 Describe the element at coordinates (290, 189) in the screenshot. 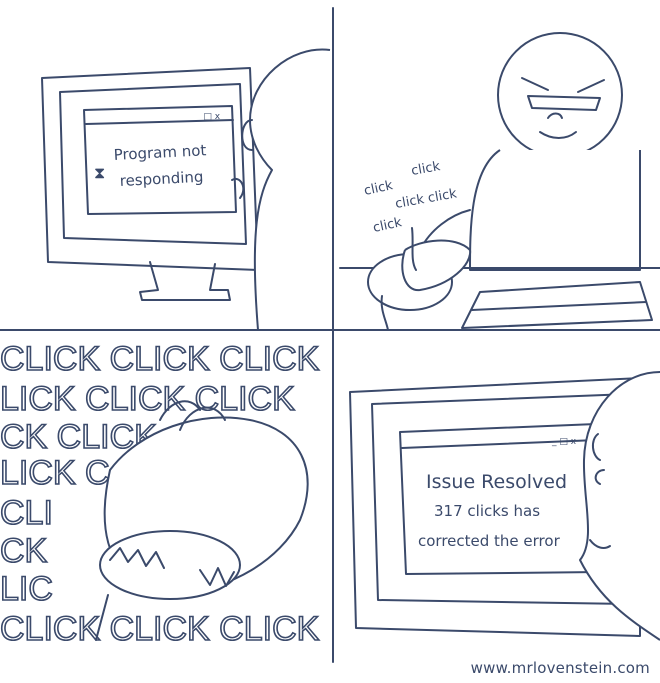

I see `person-head` at that location.